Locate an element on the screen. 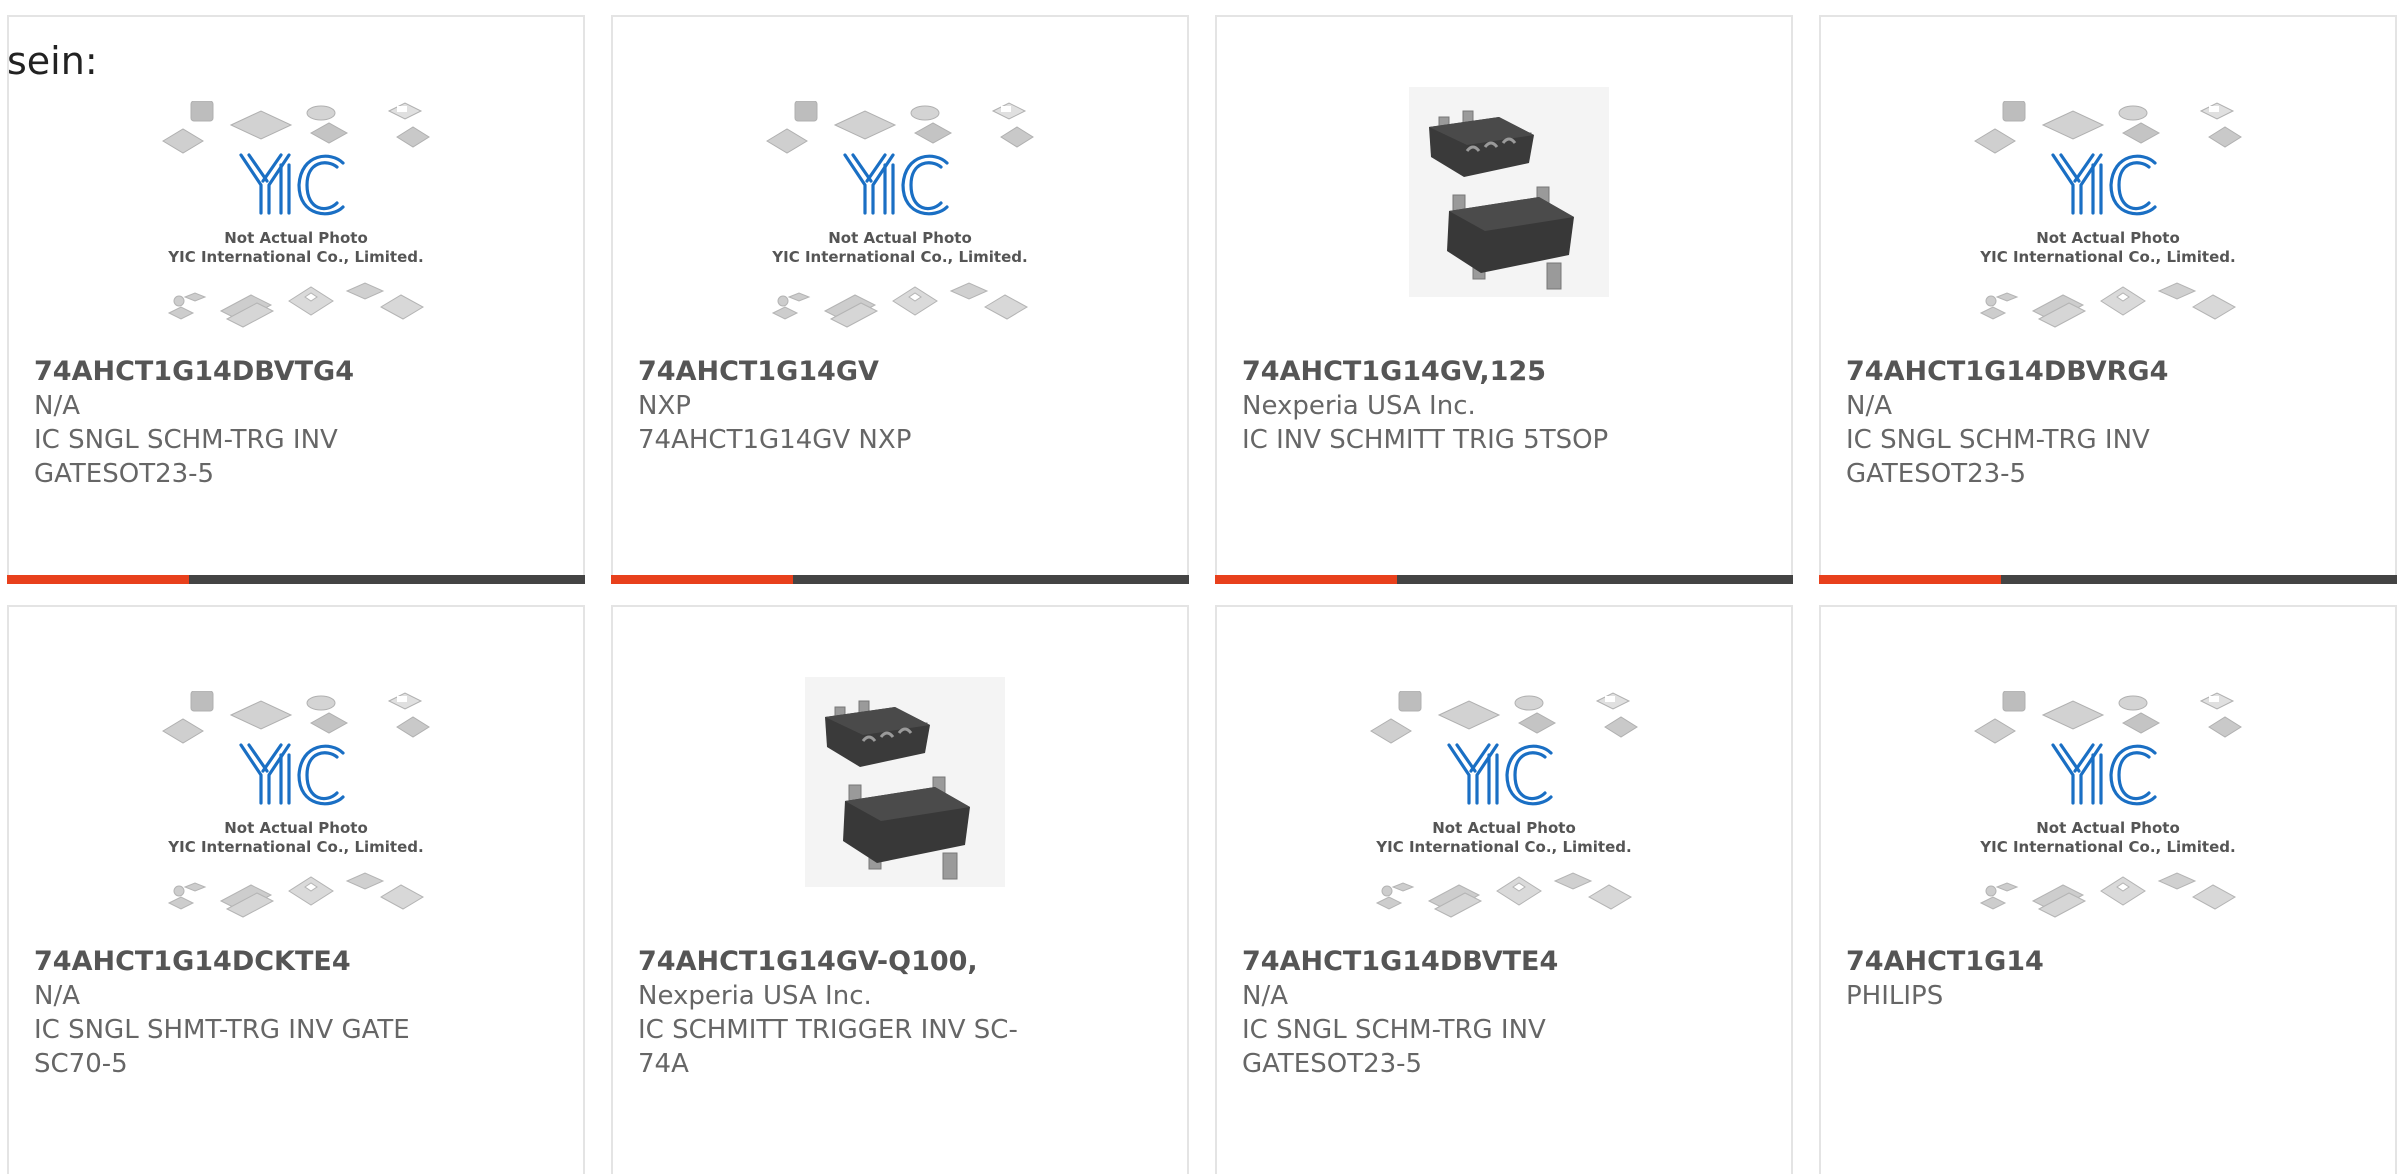 This screenshot has width=2400, height=1174. part-number: 74AHCT1G14GV-Q100, is located at coordinates (902, 962).